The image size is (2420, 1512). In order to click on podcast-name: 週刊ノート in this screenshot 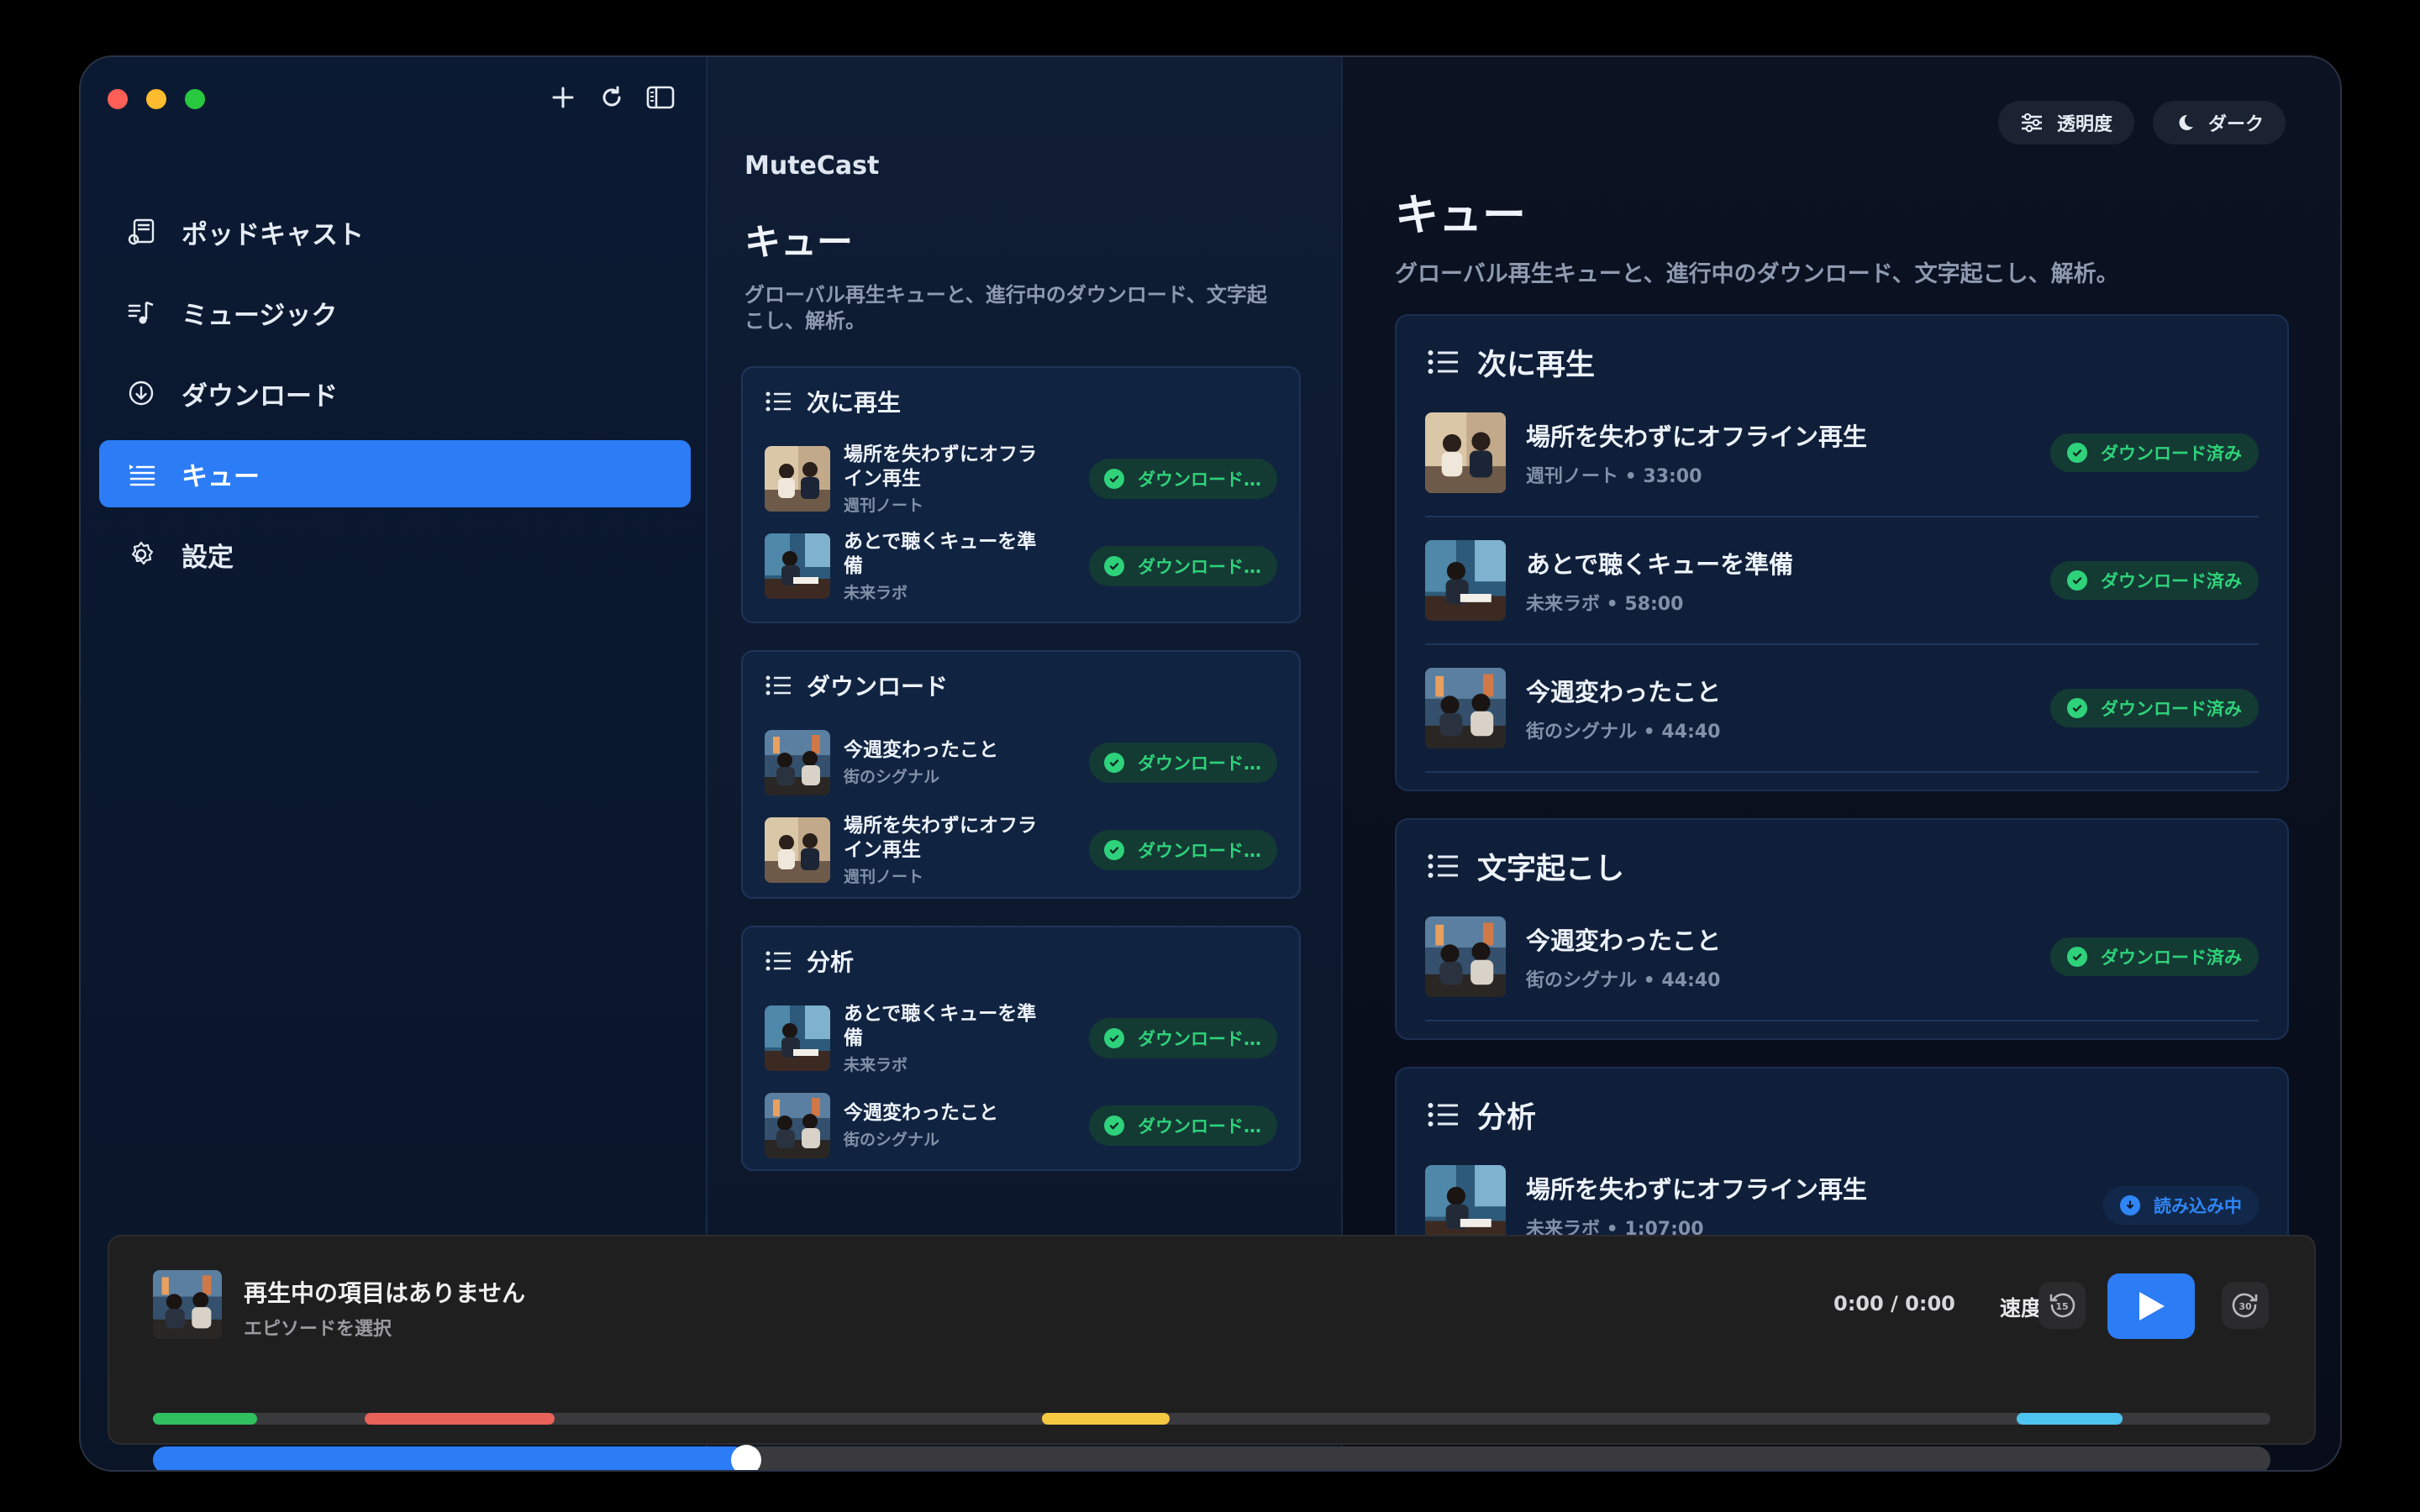, I will do `click(884, 505)`.